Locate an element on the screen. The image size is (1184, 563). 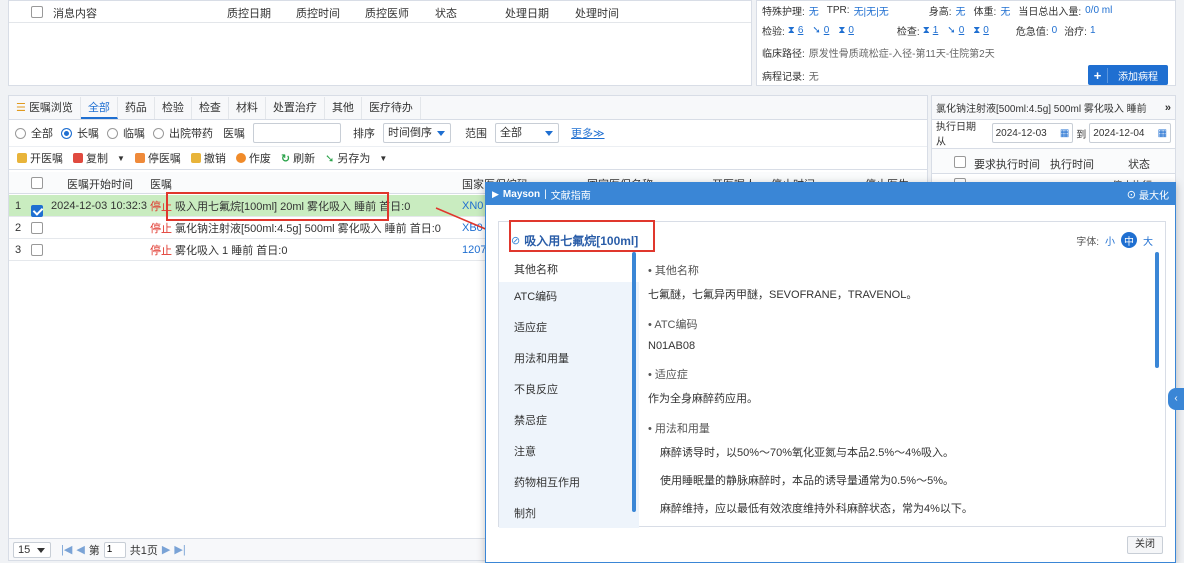
nav-scrollbar is located at coordinates (634, 382).